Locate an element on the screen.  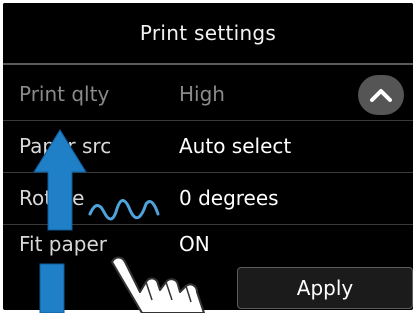
apply-button-label: Apply is located at coordinates (325, 288).